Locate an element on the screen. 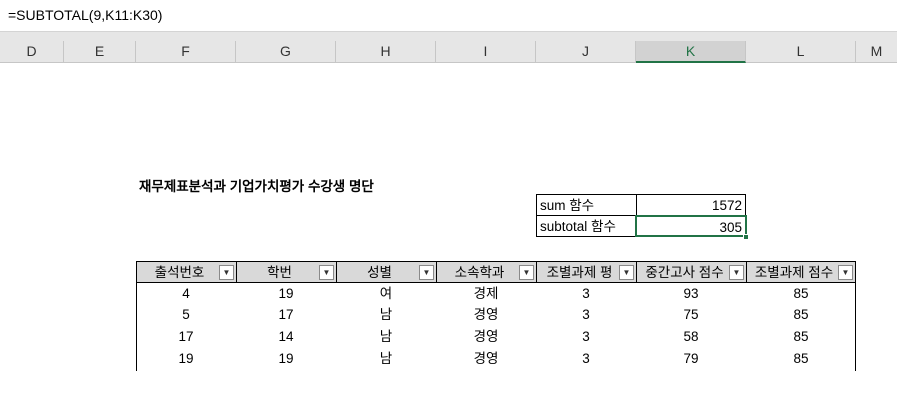 The image size is (897, 418). cell-midterm: 58 is located at coordinates (691, 336).